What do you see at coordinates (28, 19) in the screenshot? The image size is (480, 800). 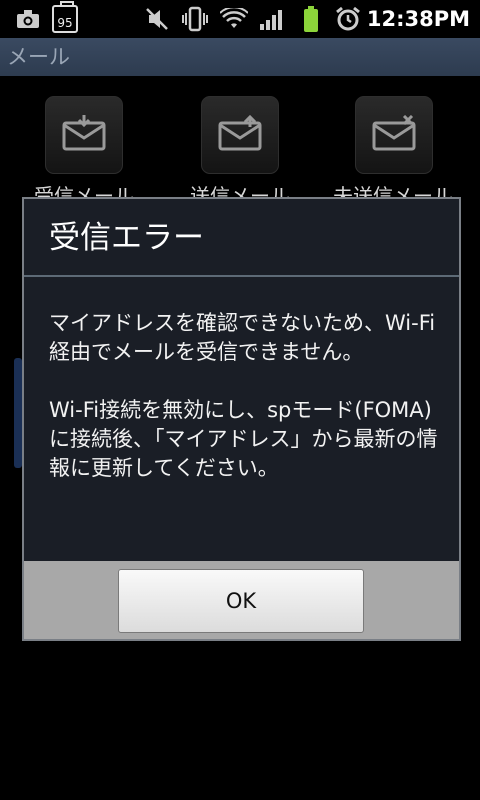 I see `camera-icon` at bounding box center [28, 19].